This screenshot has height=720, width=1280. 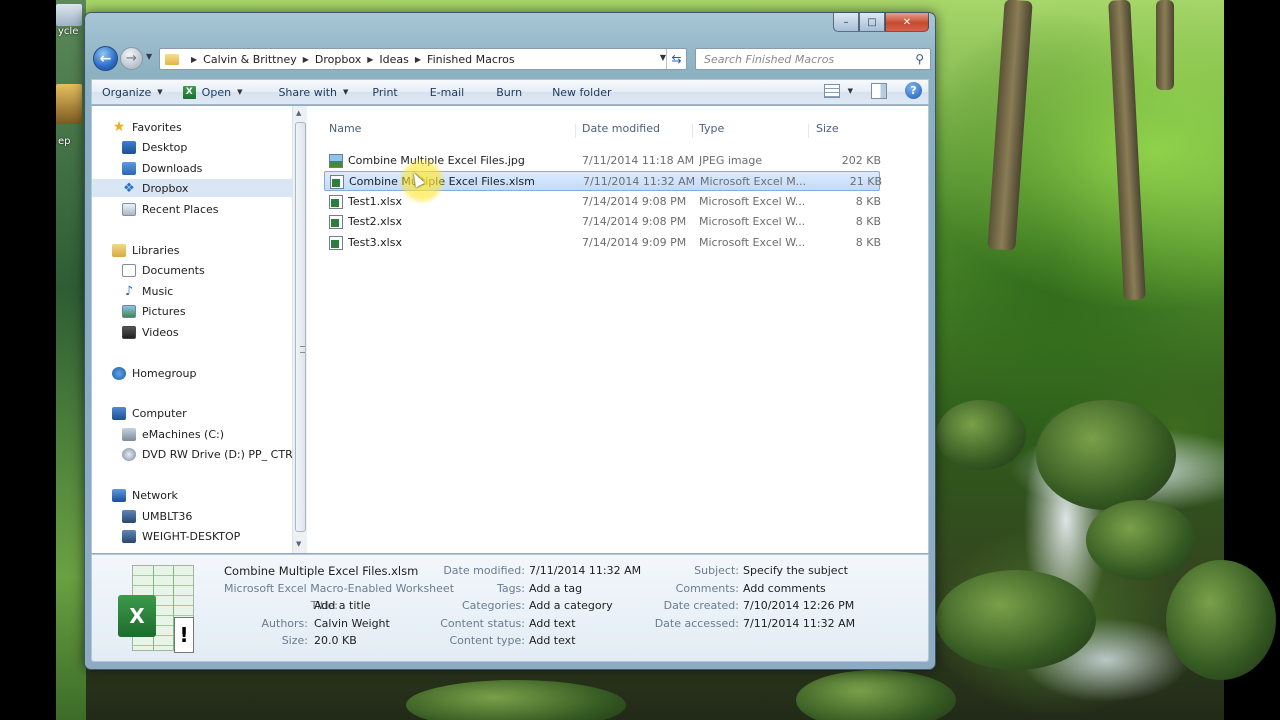 I want to click on share-with-button: Share with ▼, so click(x=313, y=92).